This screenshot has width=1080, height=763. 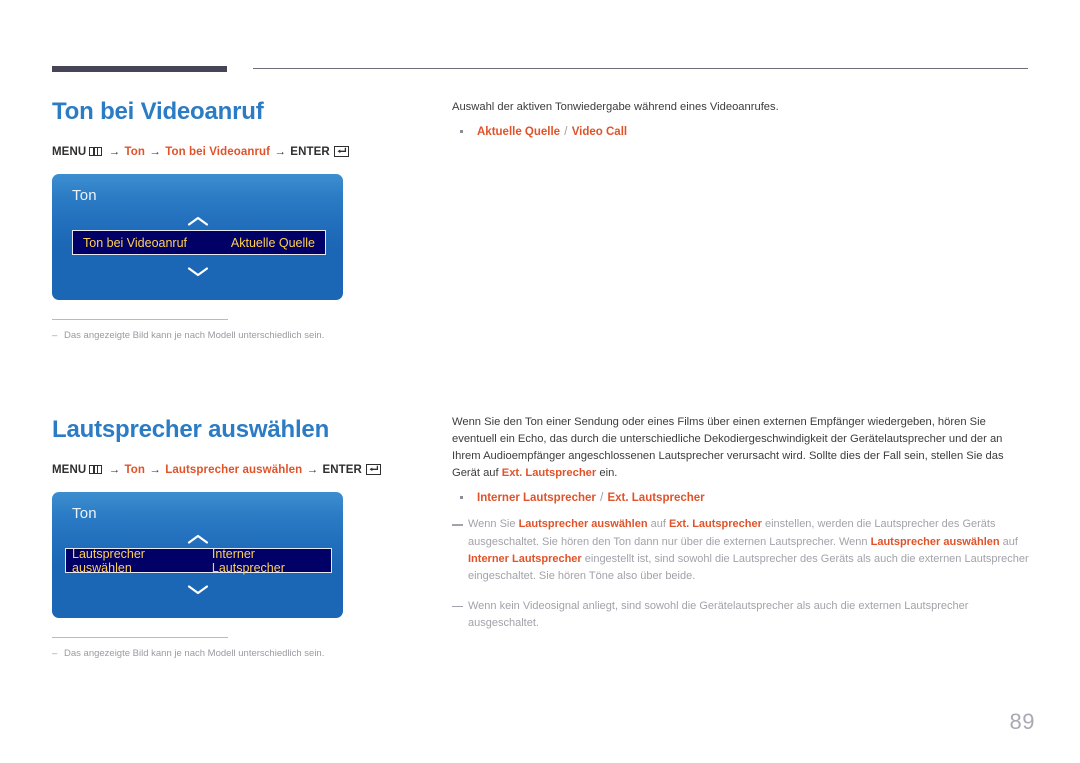 I want to click on header-rule-thick, so click(x=139, y=69).